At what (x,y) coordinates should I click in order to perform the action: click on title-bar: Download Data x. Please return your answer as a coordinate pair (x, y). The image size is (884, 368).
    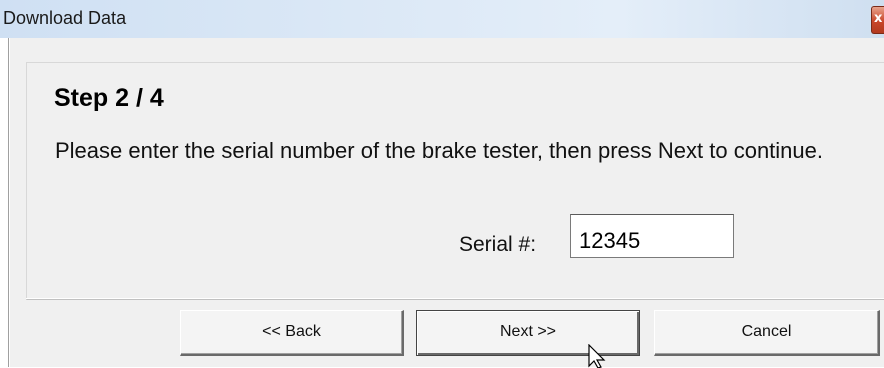
    Looking at the image, I should click on (442, 19).